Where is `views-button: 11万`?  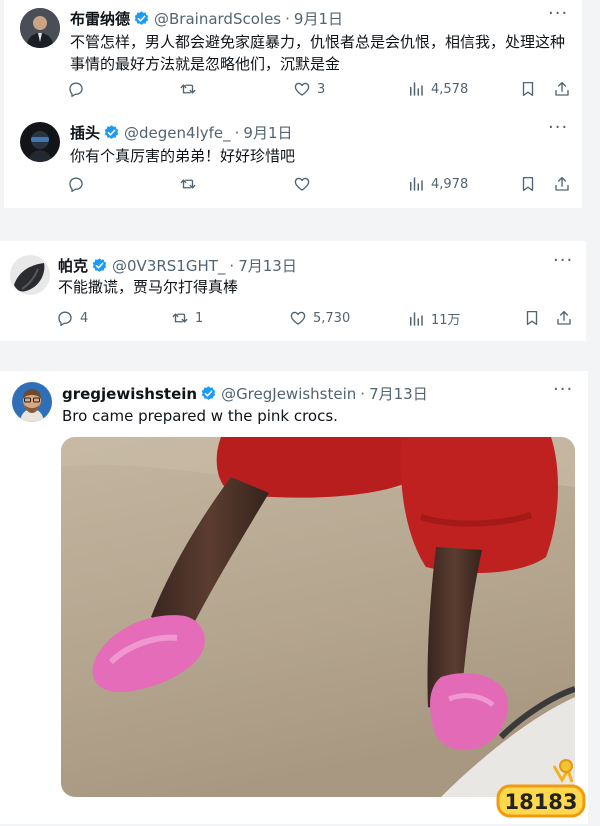 views-button: 11万 is located at coordinates (434, 318).